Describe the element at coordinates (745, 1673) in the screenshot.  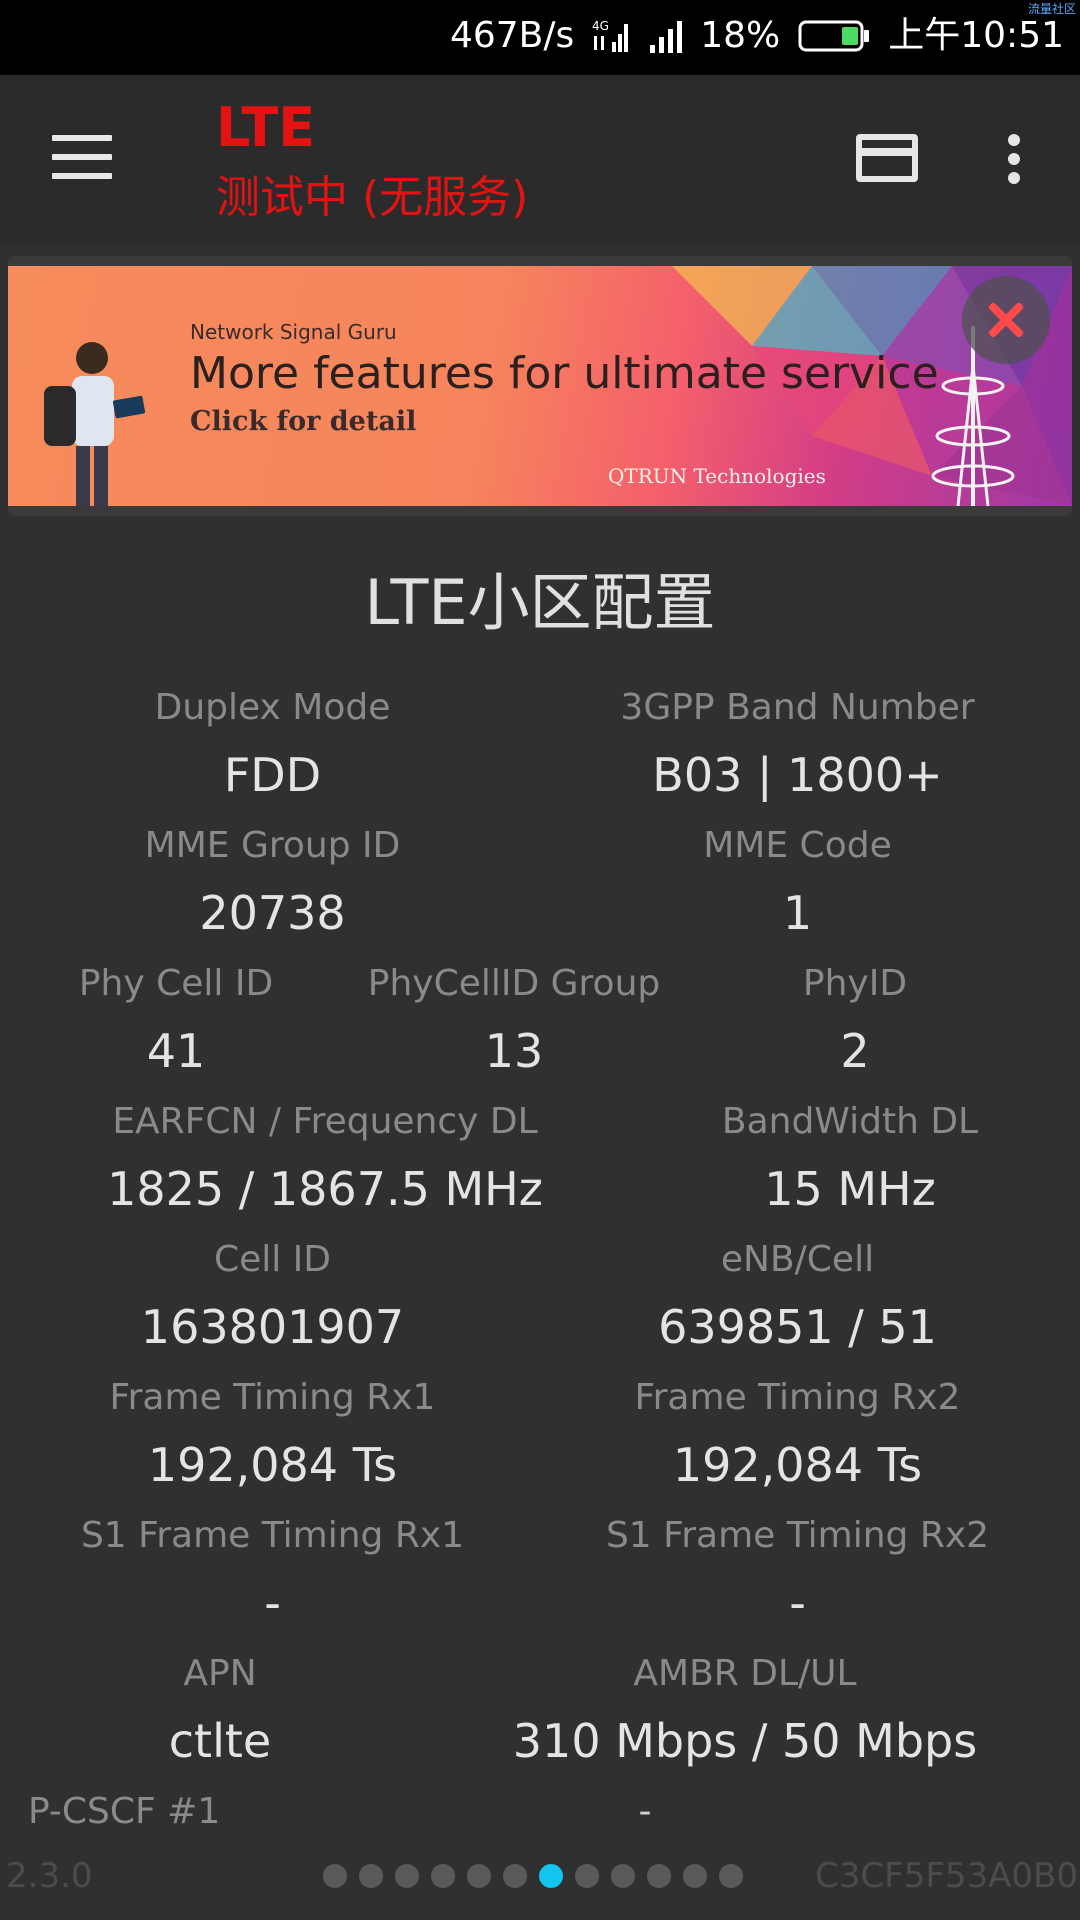
I see `ambr-label: AMBR DL/UL` at that location.